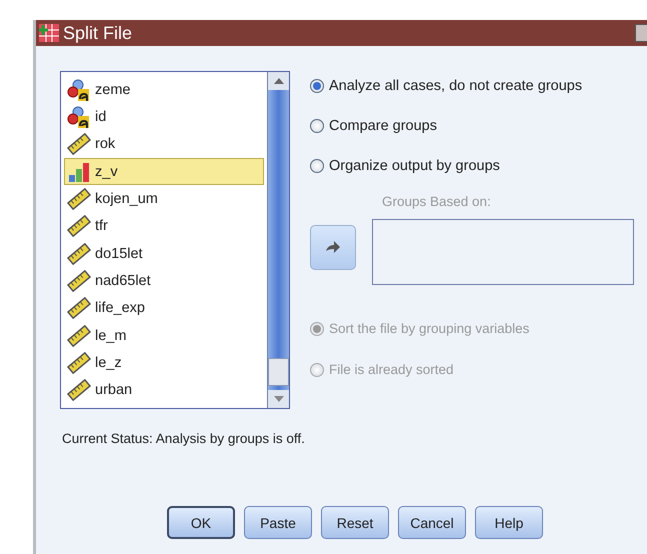 This screenshot has height=554, width=647. Describe the element at coordinates (455, 86) in the screenshot. I see `radio-label: Analyze all cases, do not create groups` at that location.